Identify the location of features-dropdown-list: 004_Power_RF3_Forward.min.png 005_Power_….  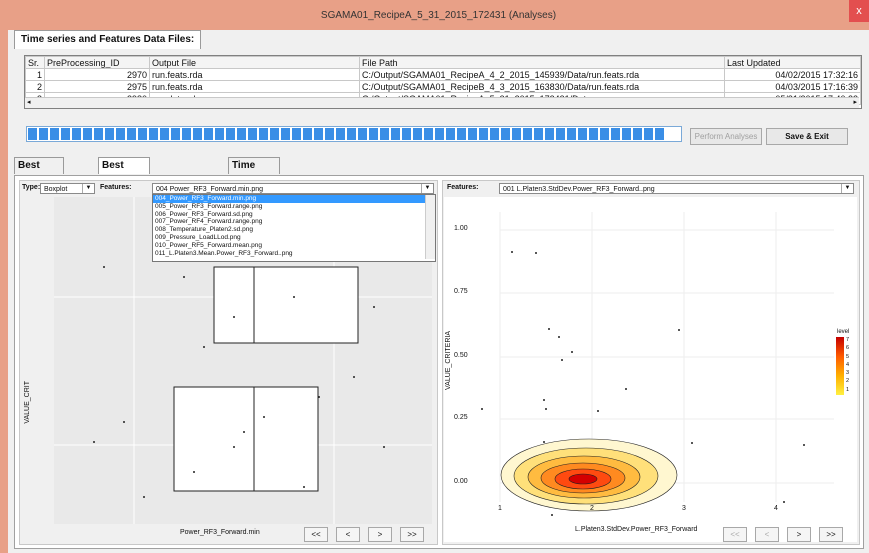
(294, 228).